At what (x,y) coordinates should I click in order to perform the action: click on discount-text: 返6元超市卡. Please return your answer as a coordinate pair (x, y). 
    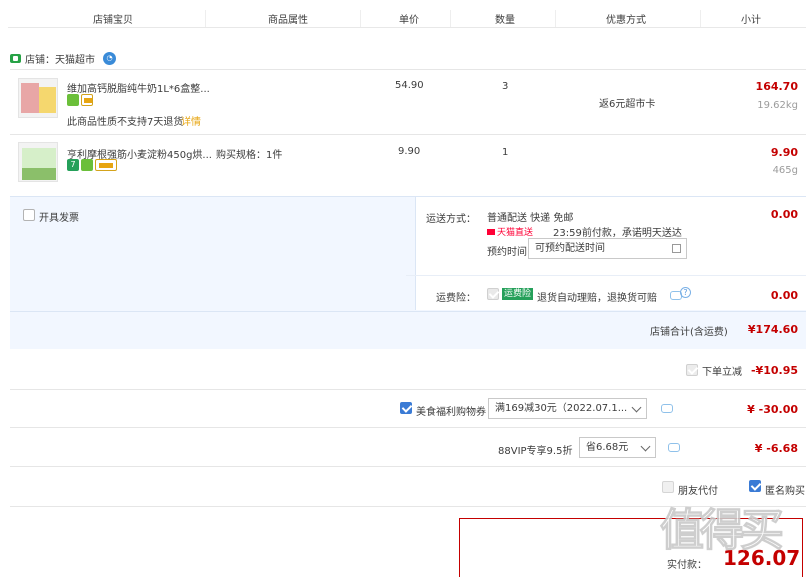
    Looking at the image, I should click on (627, 104).